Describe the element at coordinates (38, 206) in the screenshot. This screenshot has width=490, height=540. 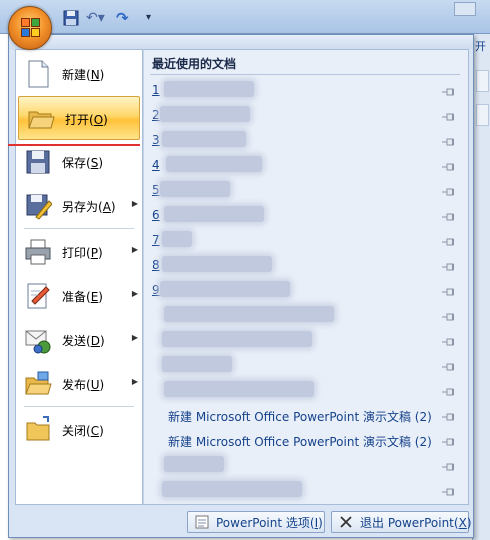
I see `save-as-icon` at that location.